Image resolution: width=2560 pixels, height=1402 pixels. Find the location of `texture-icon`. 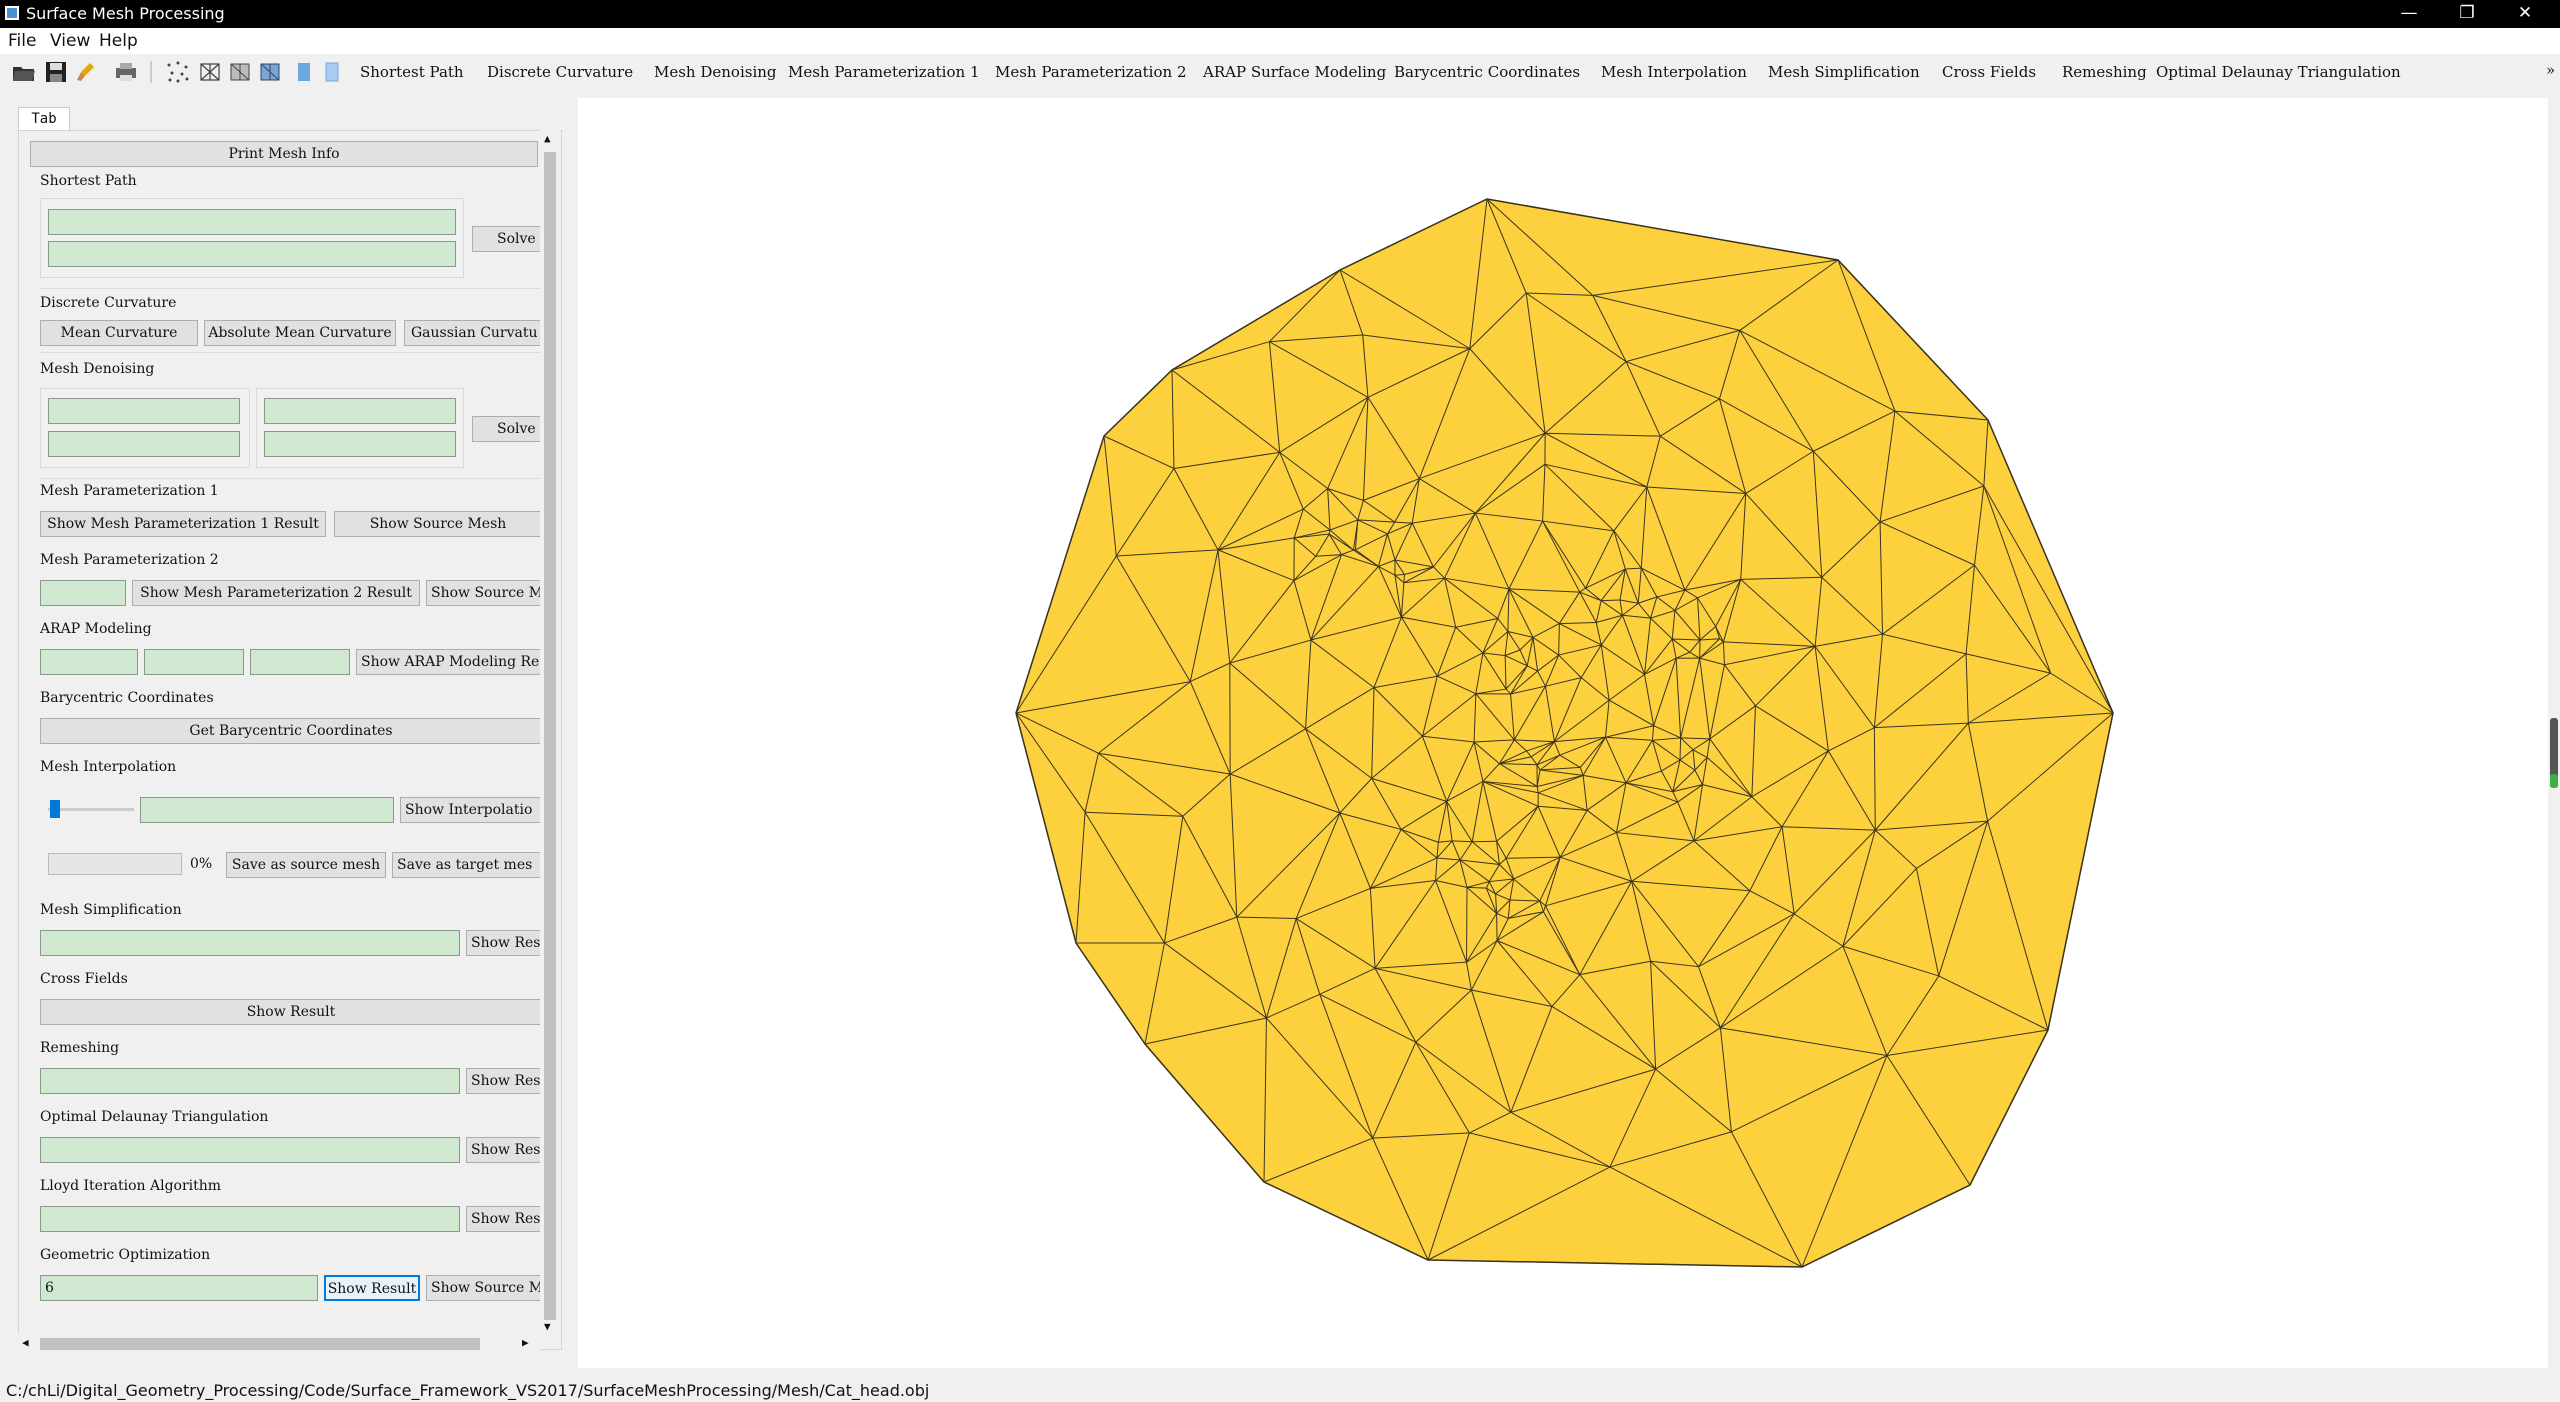

texture-icon is located at coordinates (332, 72).